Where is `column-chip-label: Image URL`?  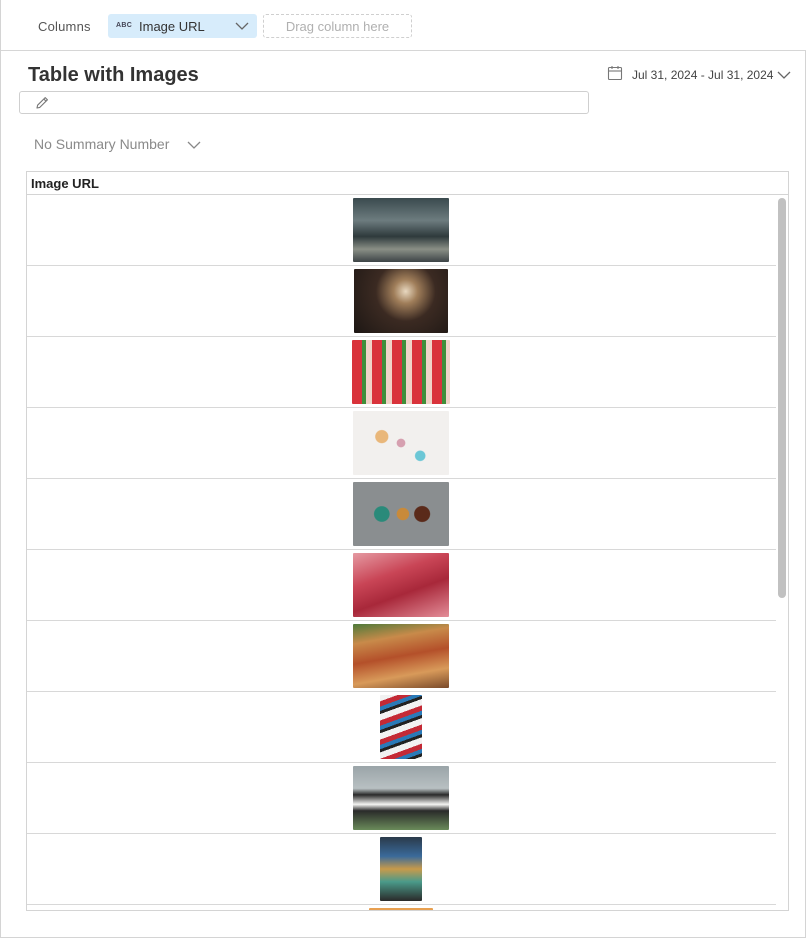
column-chip-label: Image URL is located at coordinates (172, 26).